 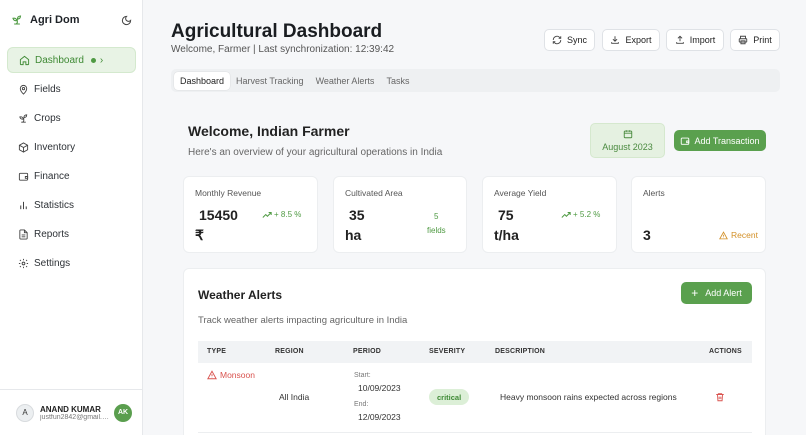 What do you see at coordinates (217, 351) in the screenshot?
I see `column-header-type: TYPE` at bounding box center [217, 351].